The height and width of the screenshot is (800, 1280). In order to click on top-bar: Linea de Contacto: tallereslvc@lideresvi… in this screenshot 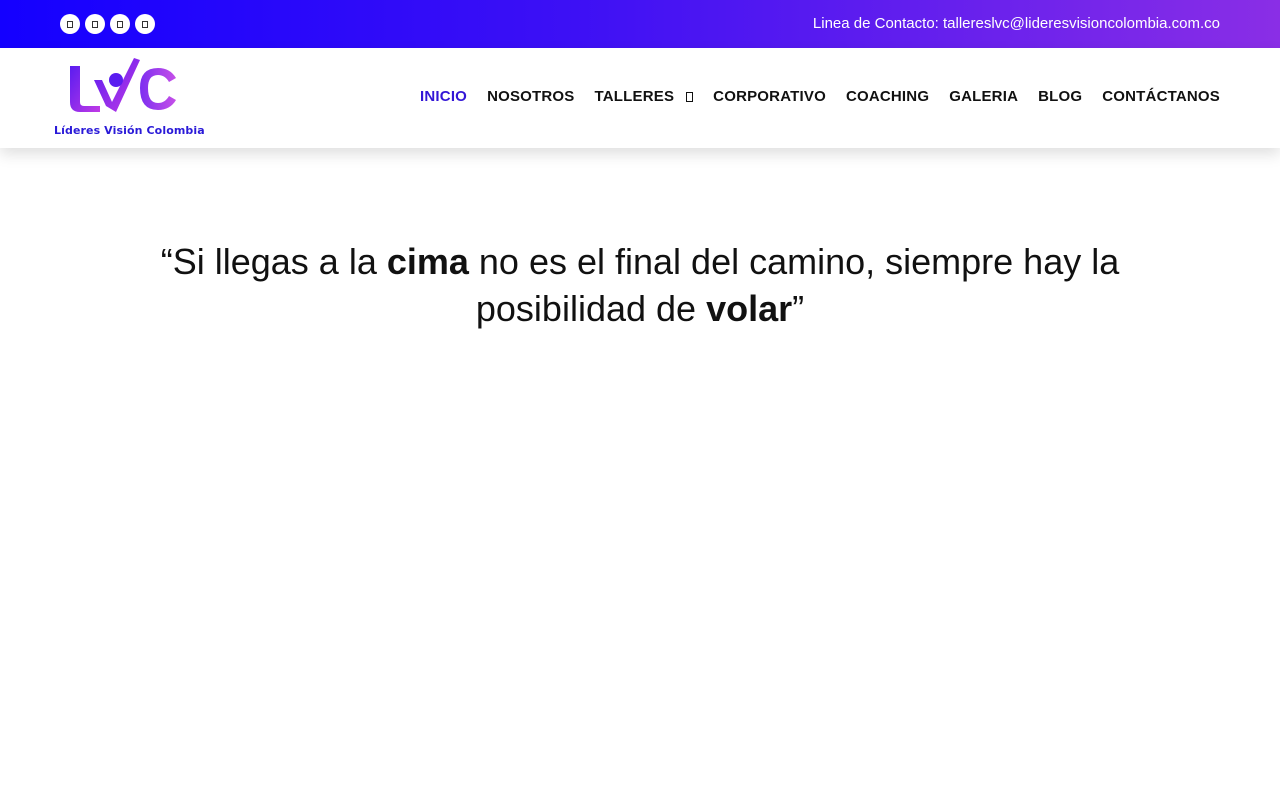, I will do `click(640, 24)`.